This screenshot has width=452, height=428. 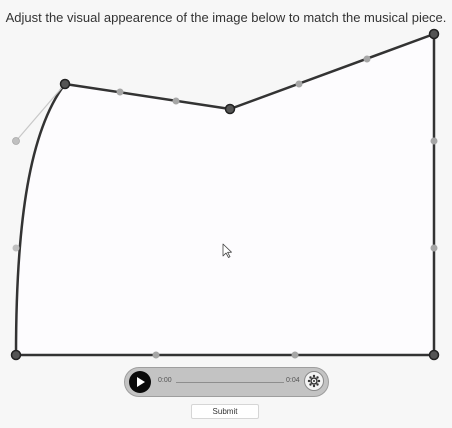 What do you see at coordinates (230, 382) in the screenshot?
I see `progress-bar` at bounding box center [230, 382].